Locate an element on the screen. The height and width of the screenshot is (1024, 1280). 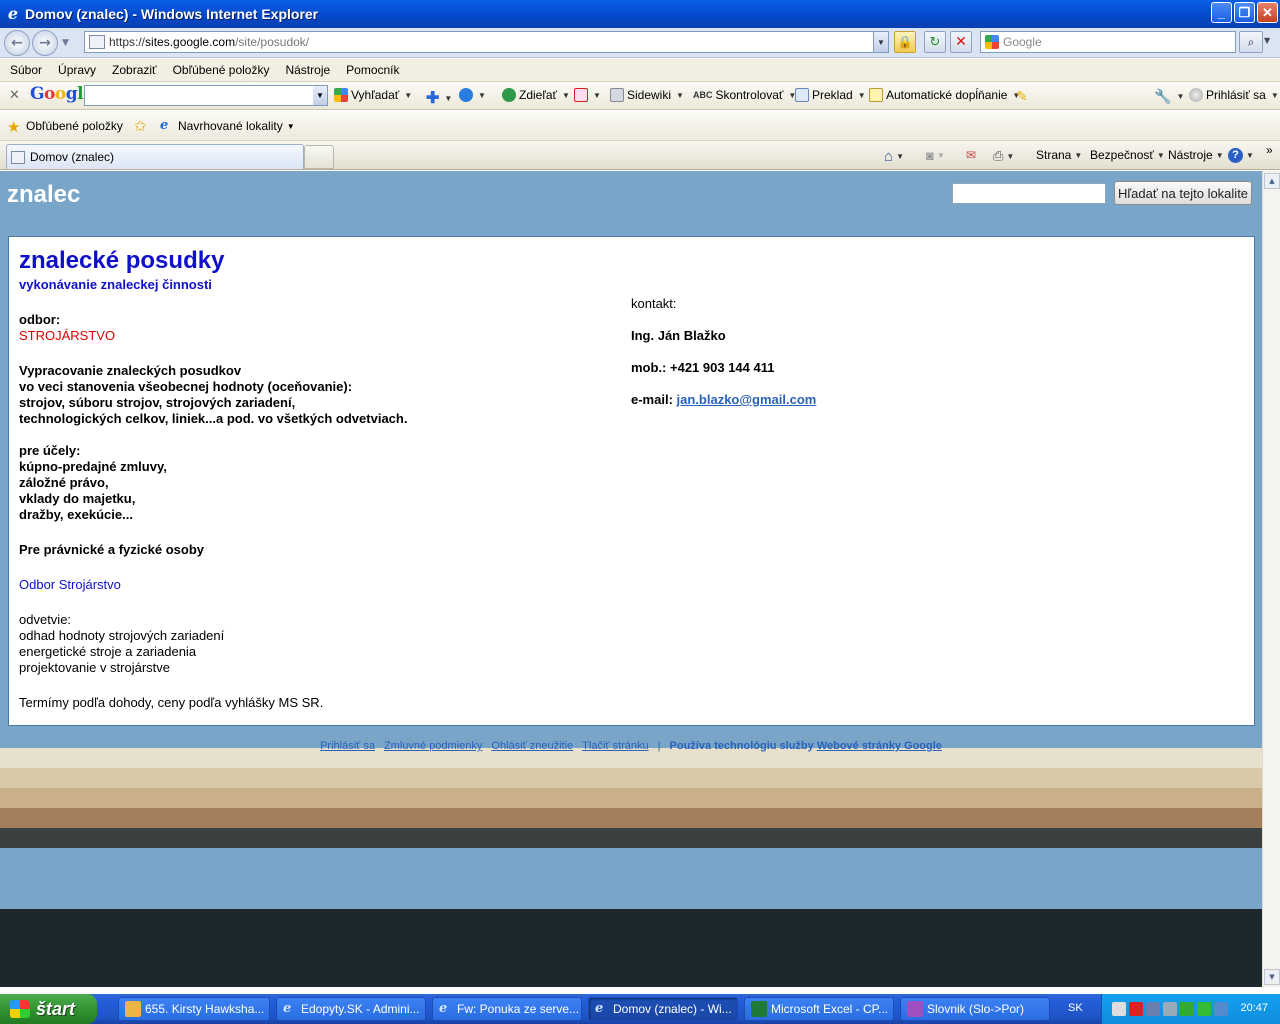
start-button: štart is located at coordinates (48, 1009).